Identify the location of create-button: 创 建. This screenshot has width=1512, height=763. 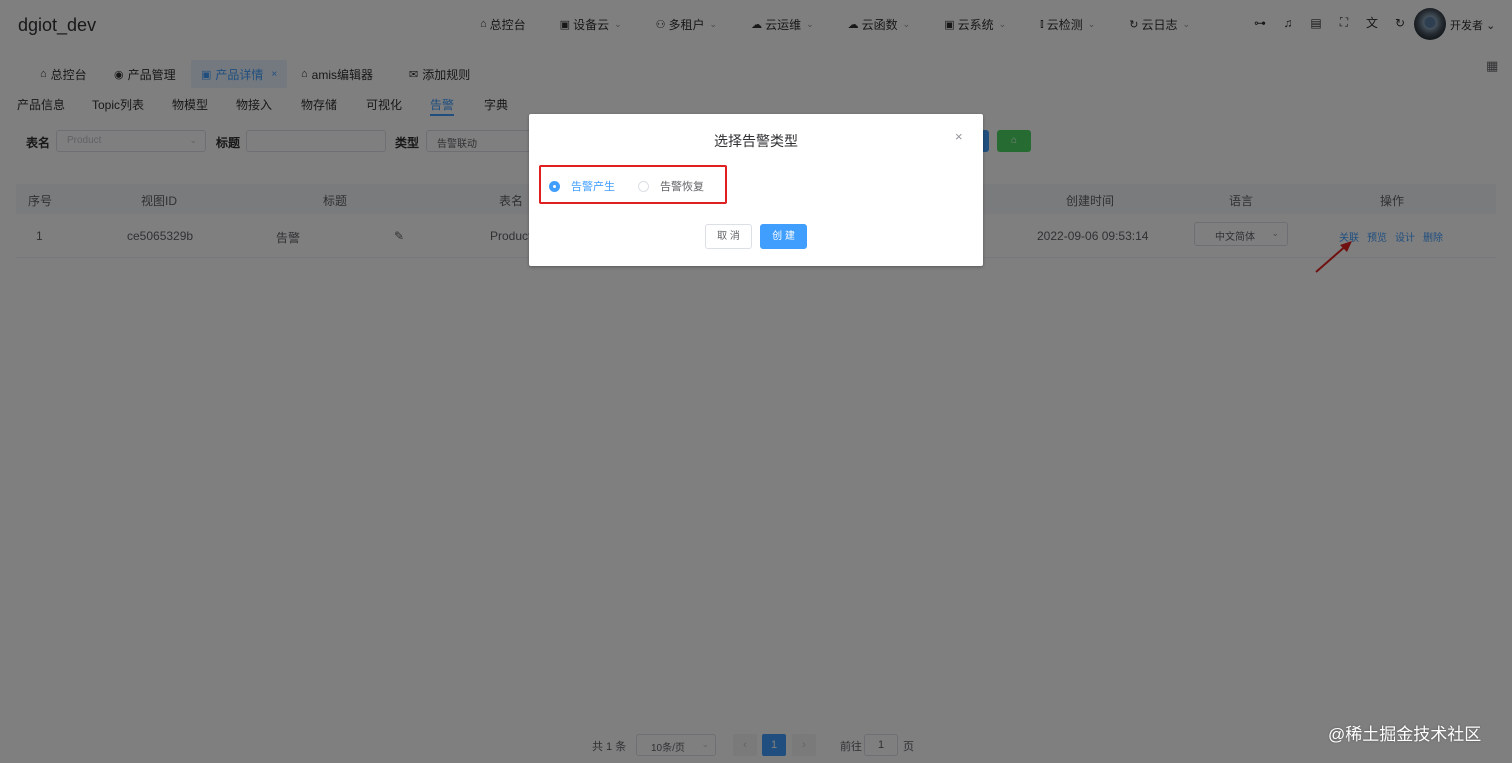
(783, 236).